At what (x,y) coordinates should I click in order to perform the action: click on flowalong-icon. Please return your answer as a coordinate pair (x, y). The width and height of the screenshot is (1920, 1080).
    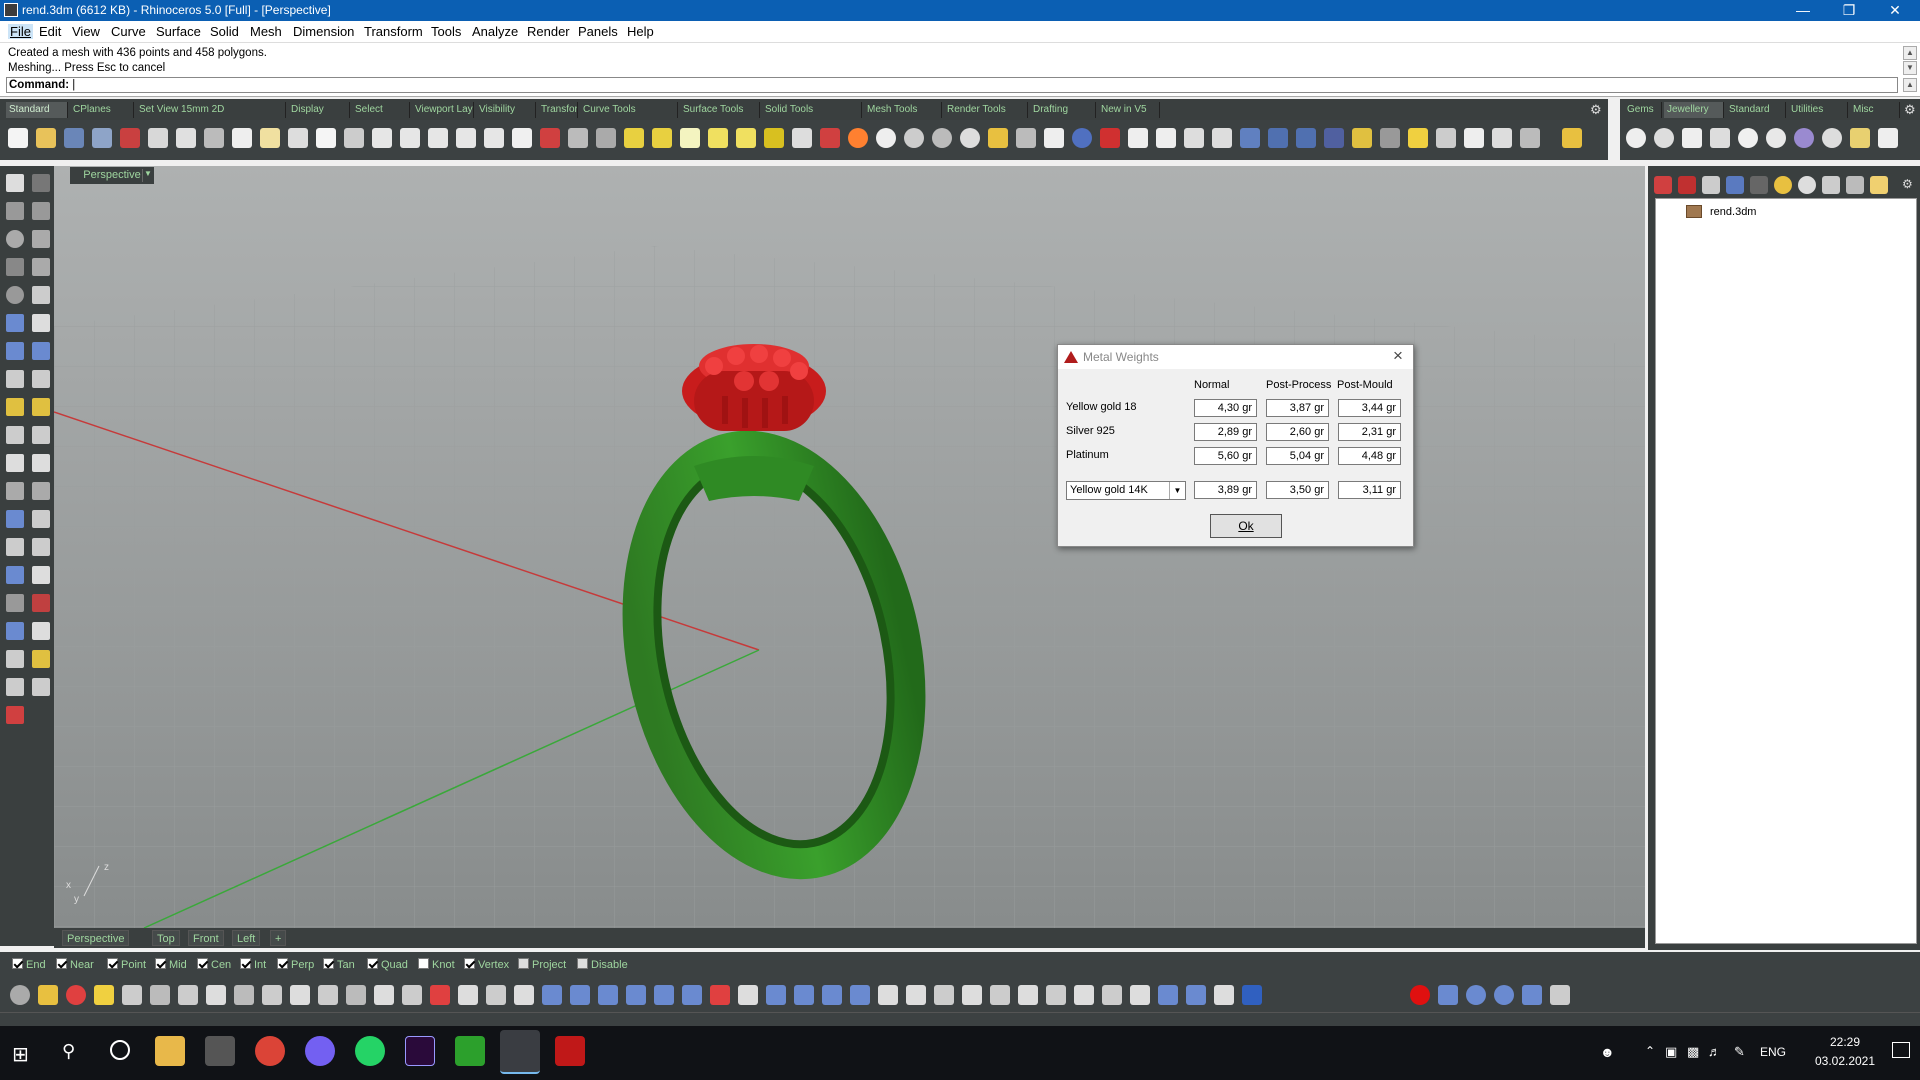
    Looking at the image, I should click on (608, 995).